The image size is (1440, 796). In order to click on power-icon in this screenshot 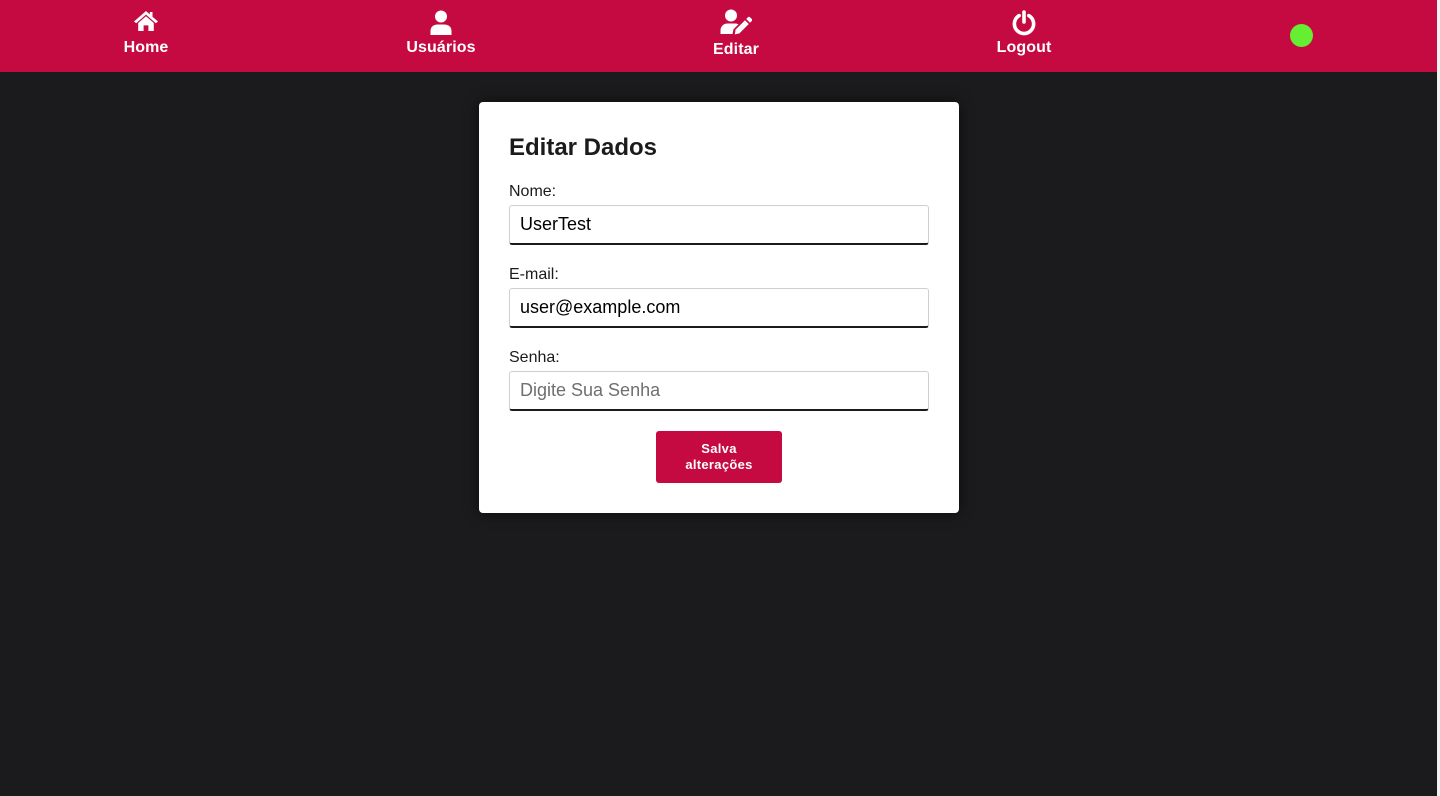, I will do `click(1024, 23)`.